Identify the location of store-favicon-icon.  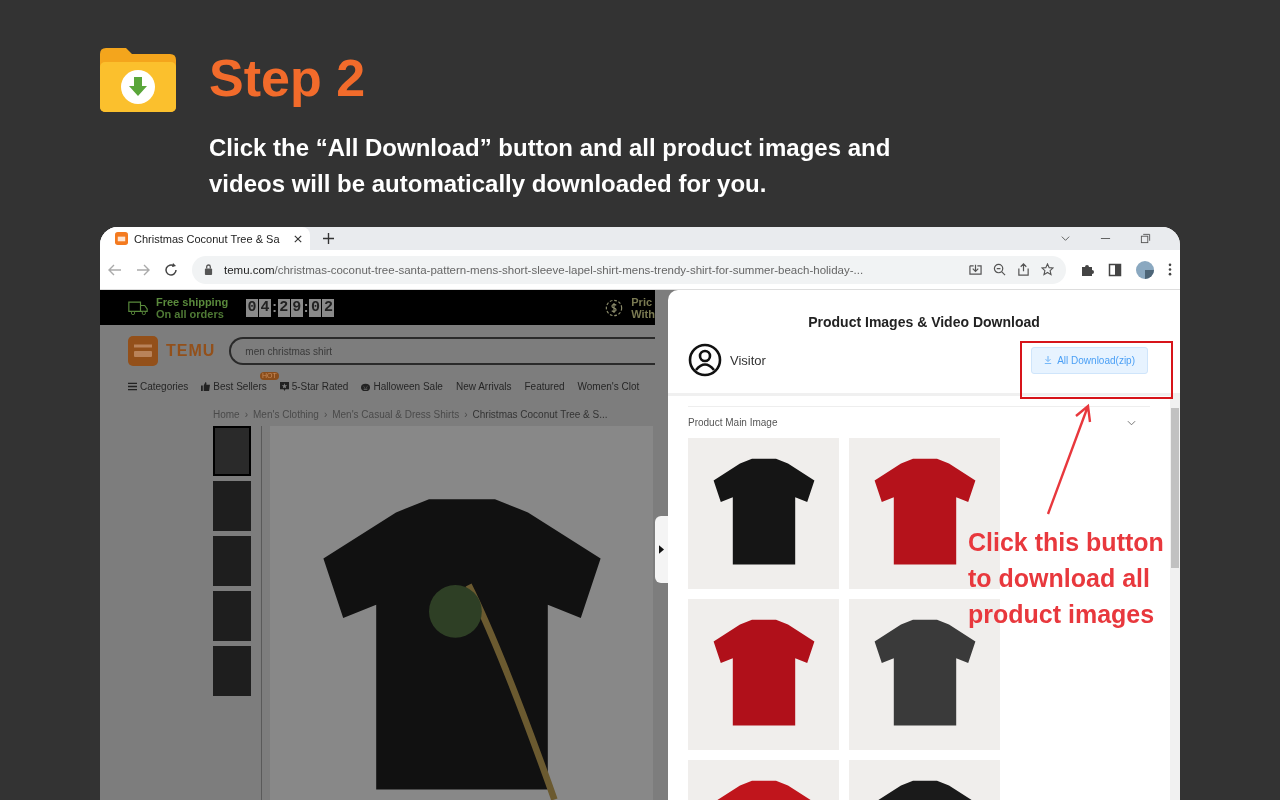
(121, 238).